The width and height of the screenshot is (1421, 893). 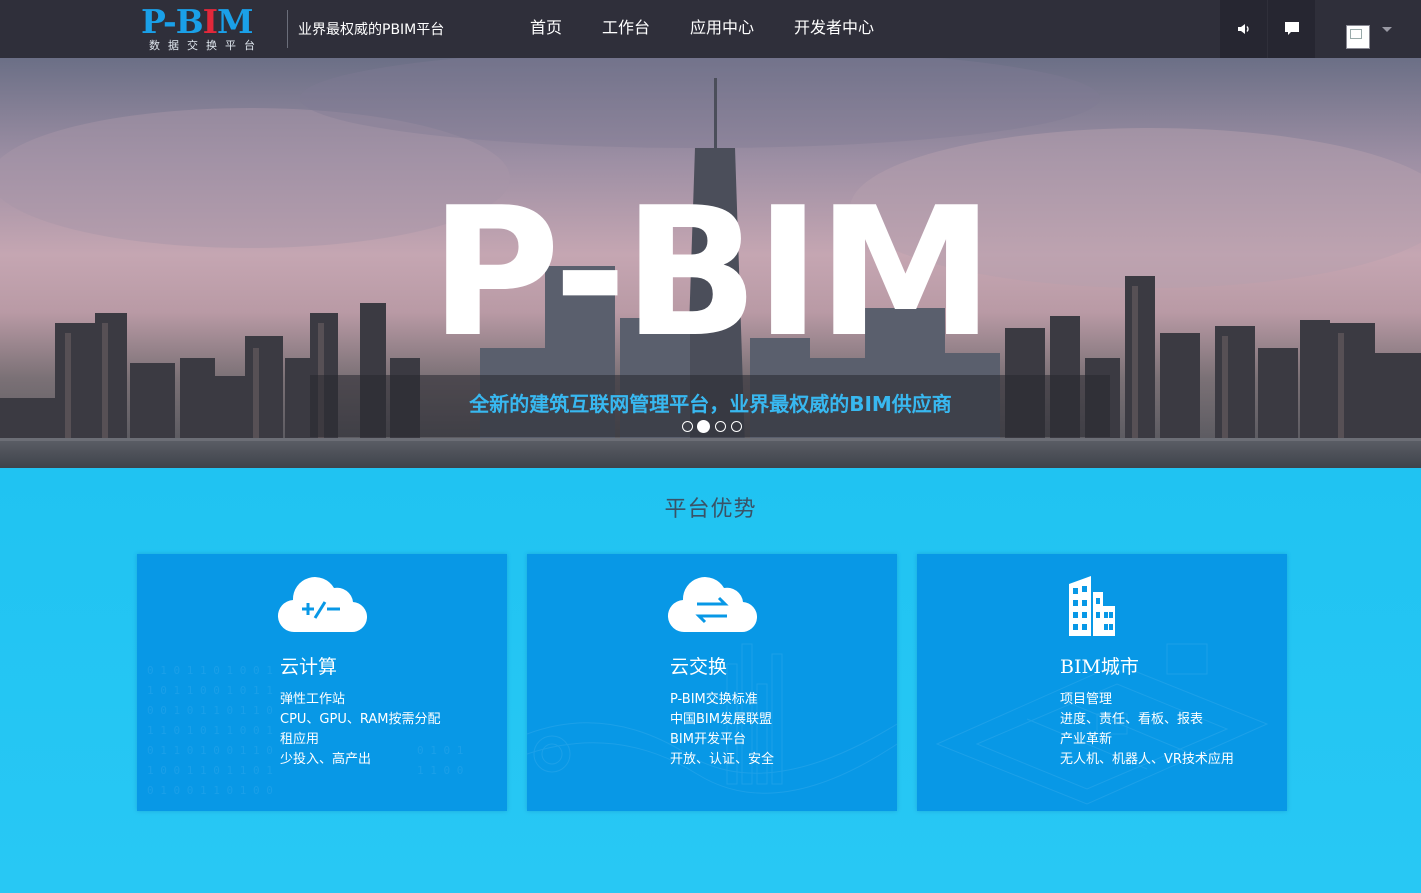 I want to click on caret-down-icon, so click(x=1387, y=29).